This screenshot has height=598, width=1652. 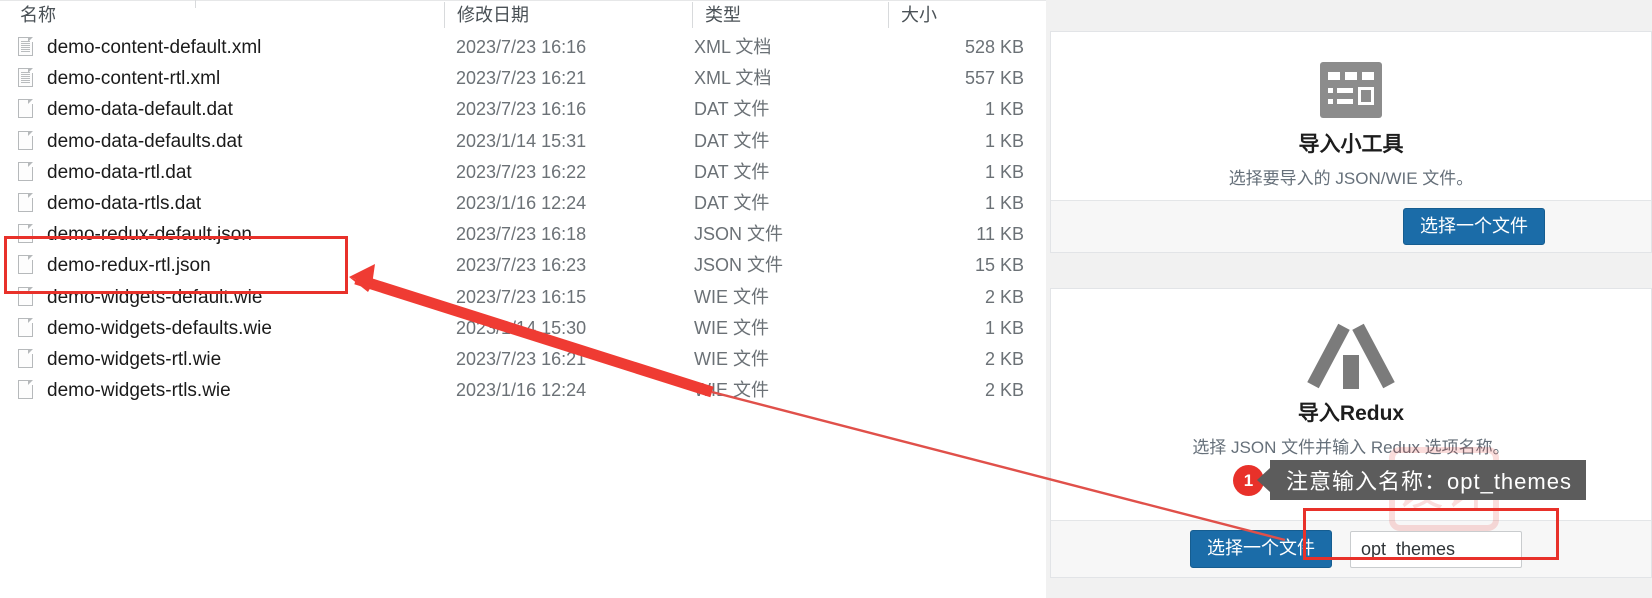 What do you see at coordinates (159, 328) in the screenshot?
I see `file-name-label: demo-widgets-defaults.wie` at bounding box center [159, 328].